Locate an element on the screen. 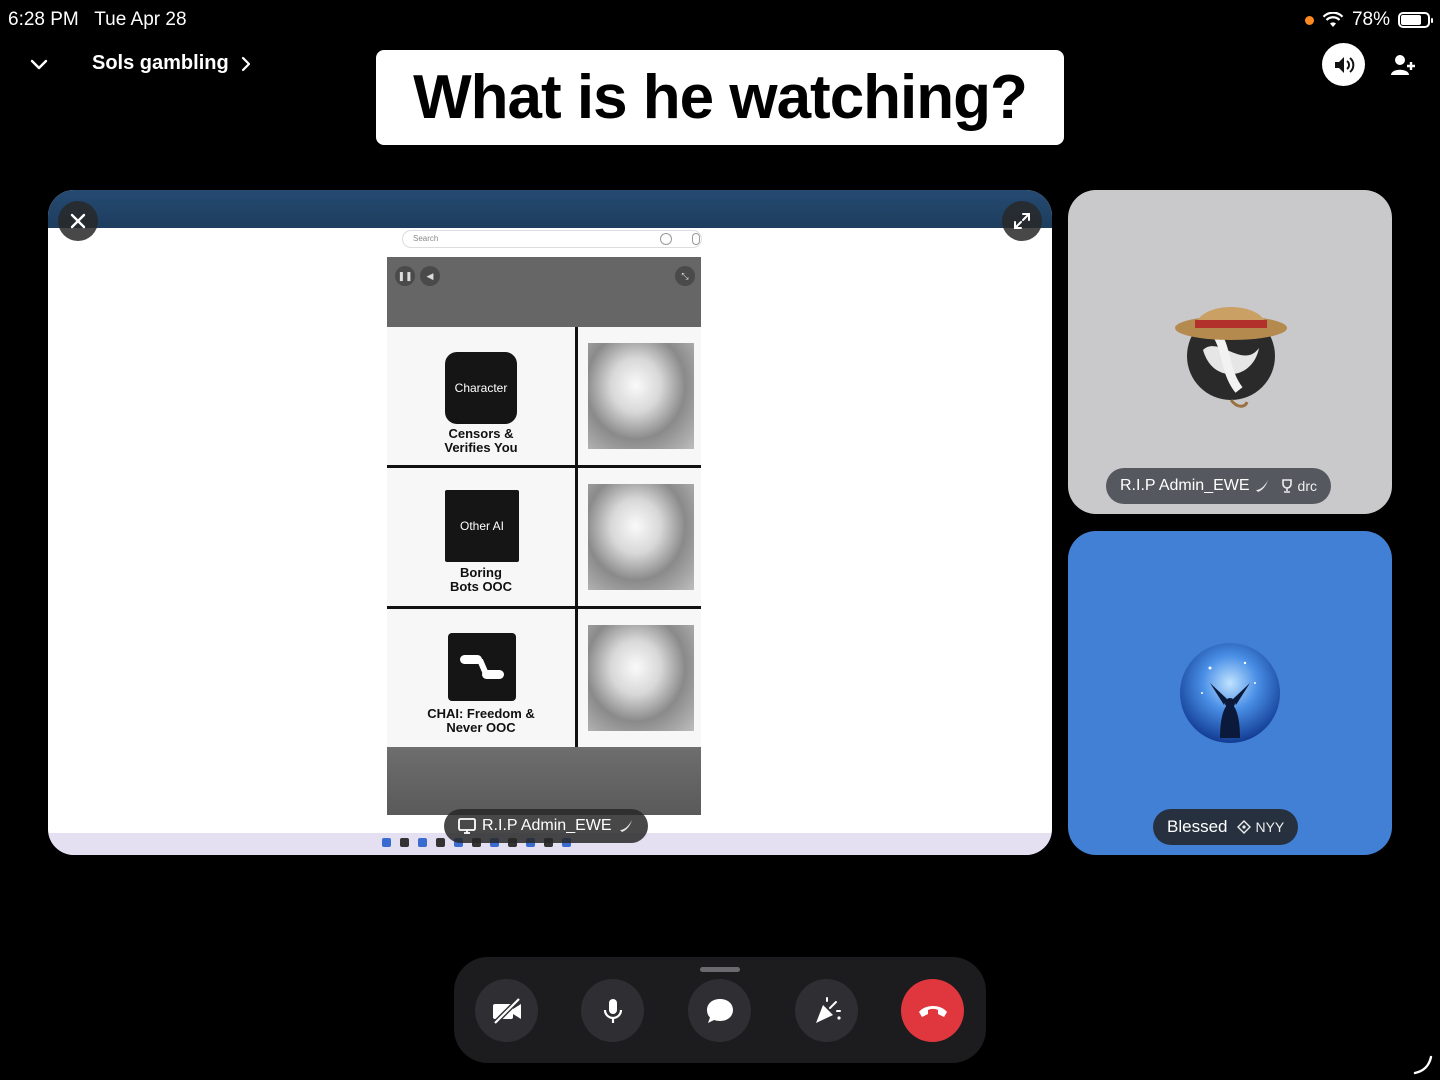  add-user-icon is located at coordinates (1403, 65).